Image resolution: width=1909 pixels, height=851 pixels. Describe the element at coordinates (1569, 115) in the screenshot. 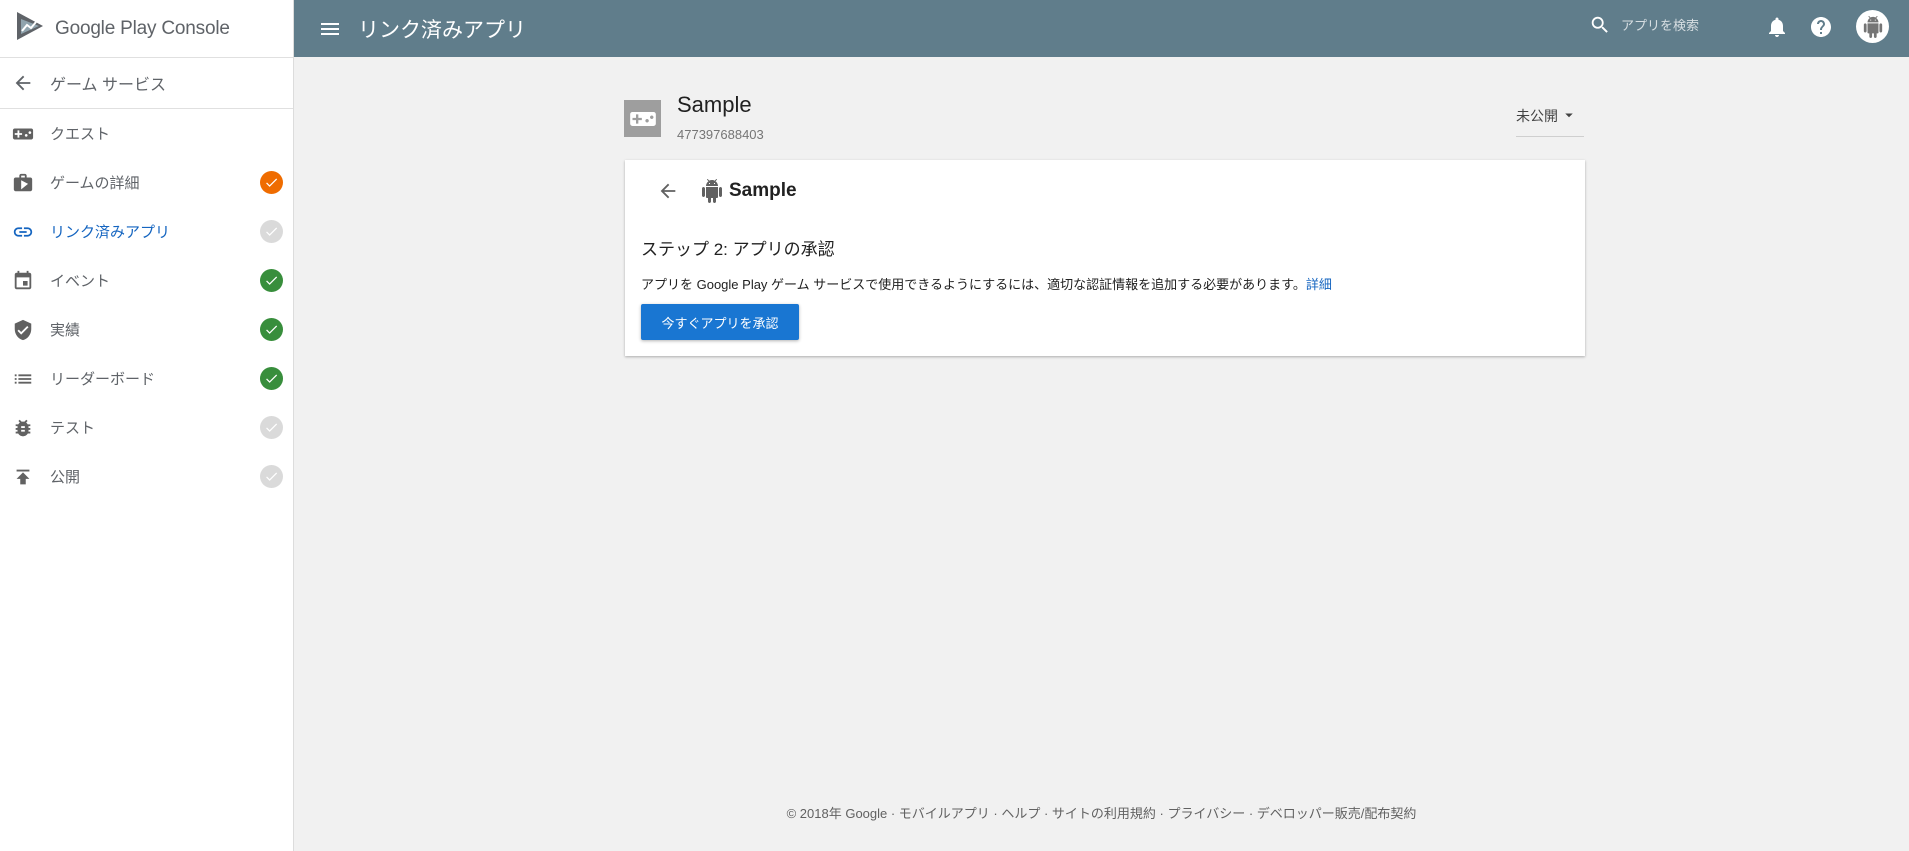

I see `dropdown-arrow-icon` at that location.